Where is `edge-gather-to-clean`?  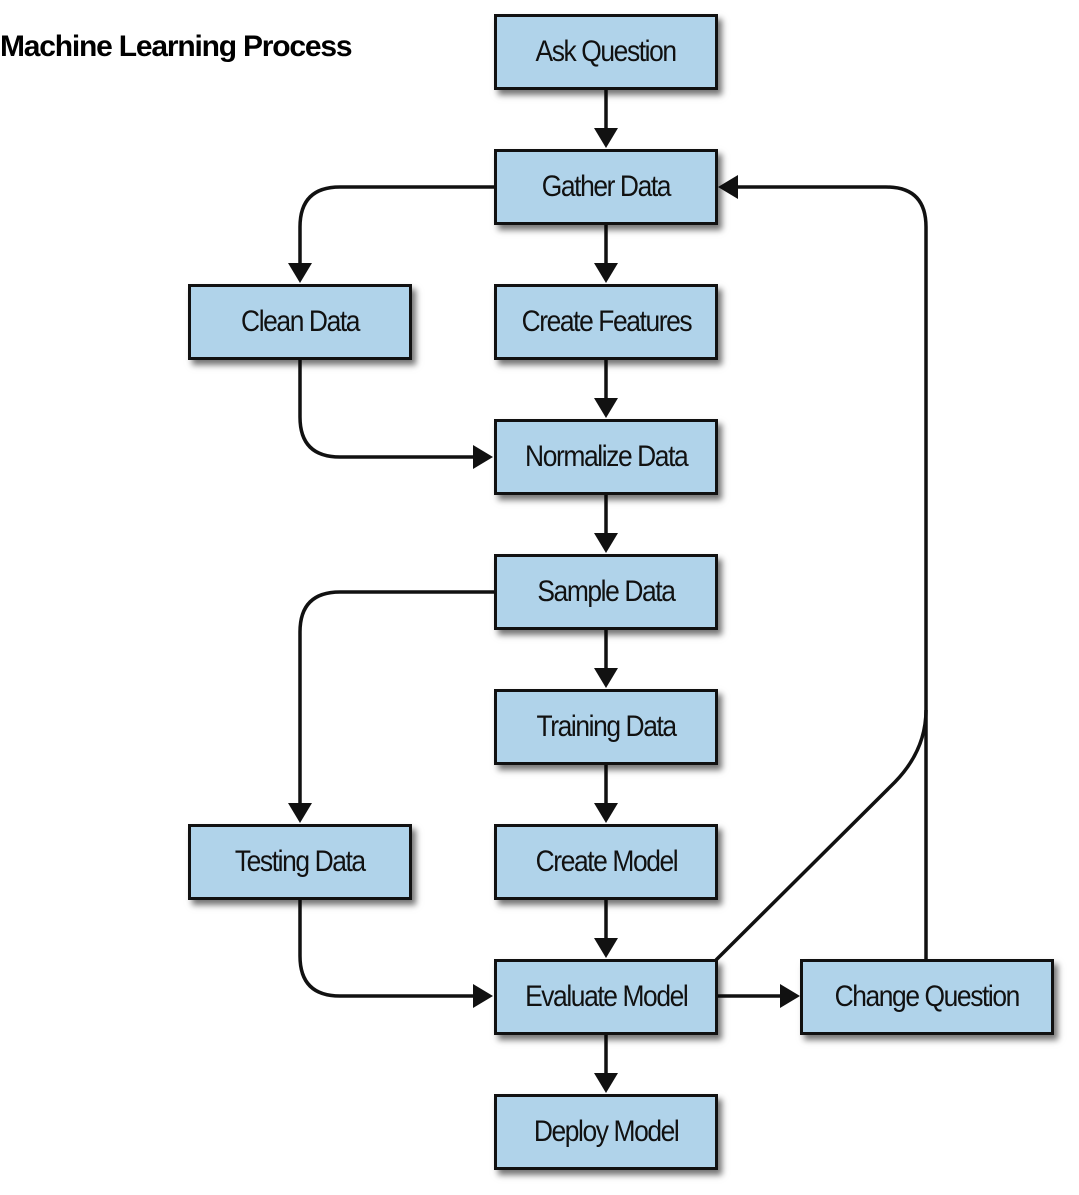 edge-gather-to-clean is located at coordinates (396, 230).